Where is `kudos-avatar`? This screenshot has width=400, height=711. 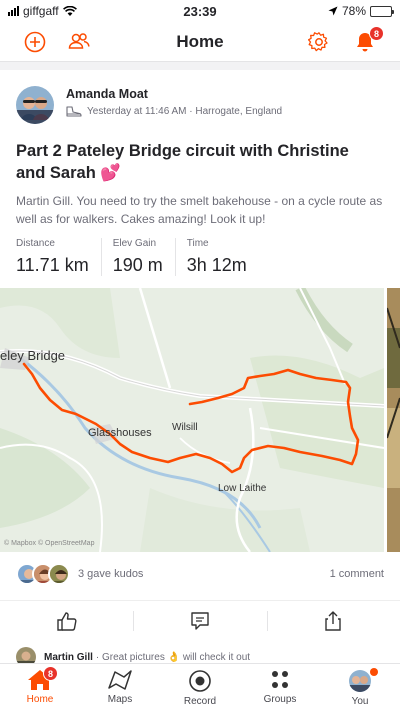
kudos-avatar is located at coordinates (59, 574).